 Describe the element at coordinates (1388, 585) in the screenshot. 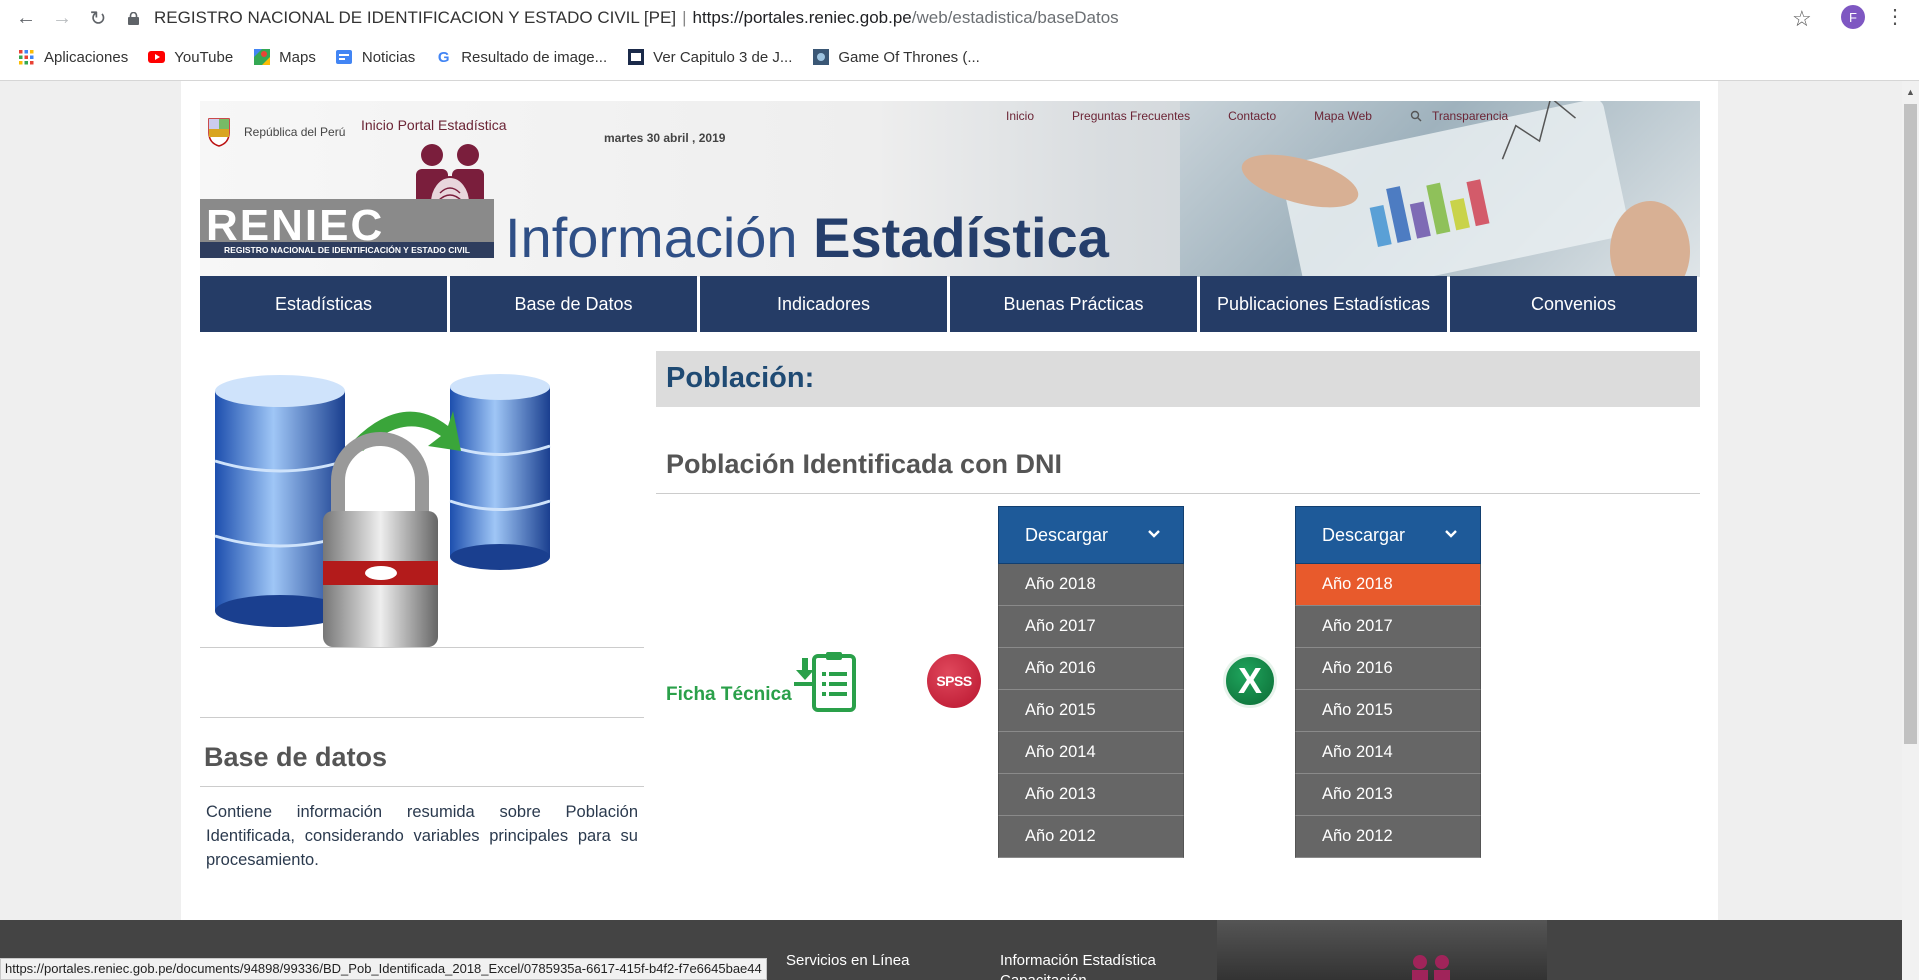

I see `year-option-hovered: Año 2018` at that location.